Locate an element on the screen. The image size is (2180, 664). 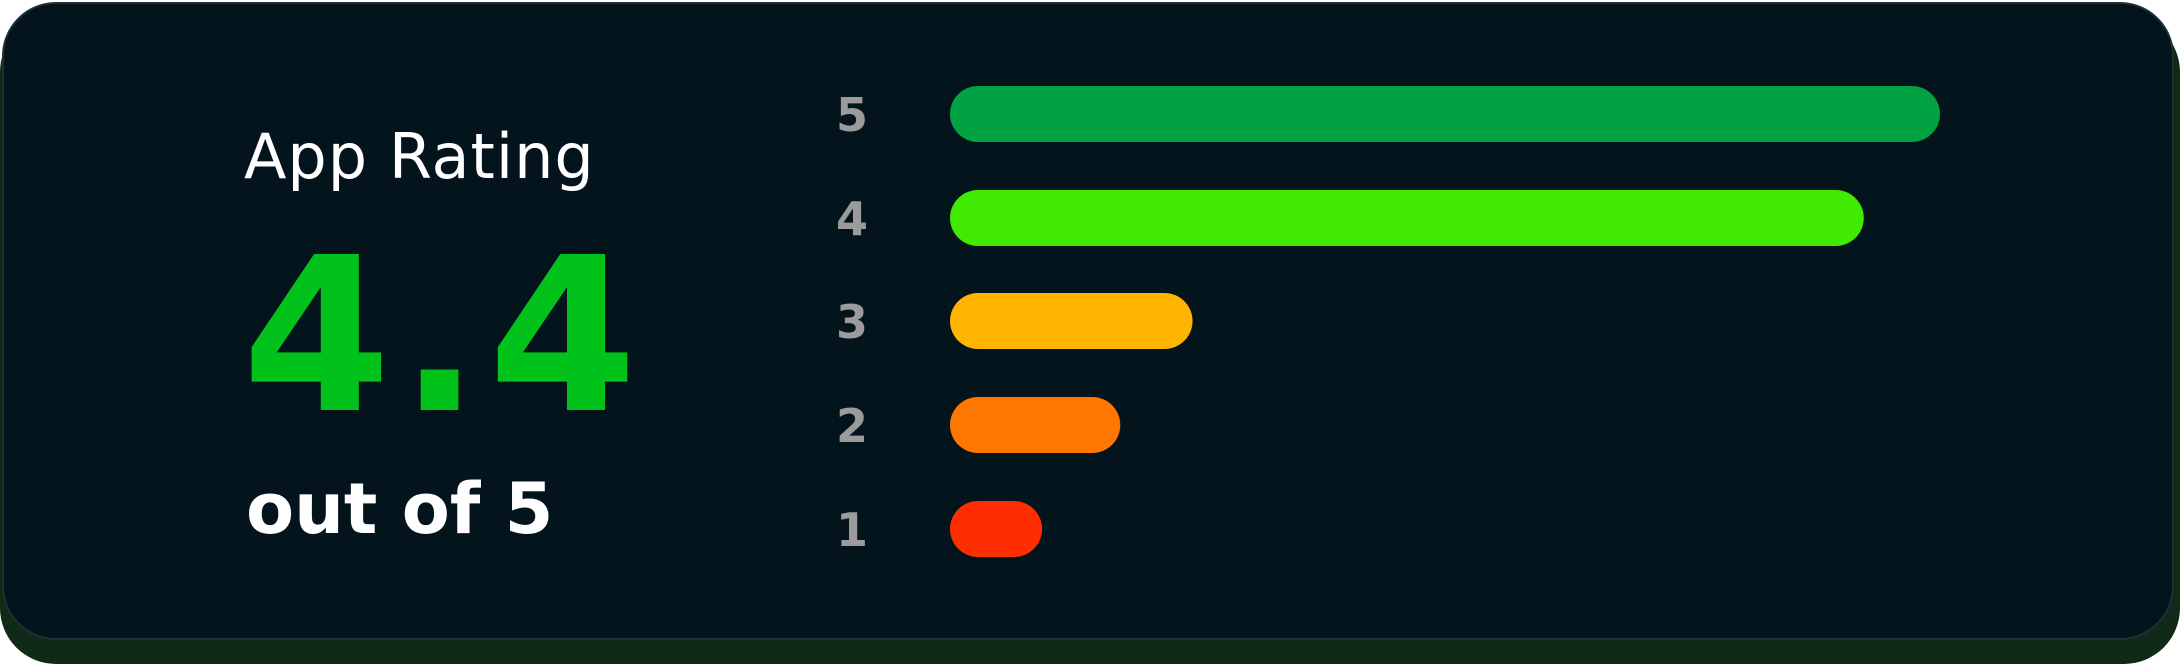
bar-3-star is located at coordinates (1071, 321).